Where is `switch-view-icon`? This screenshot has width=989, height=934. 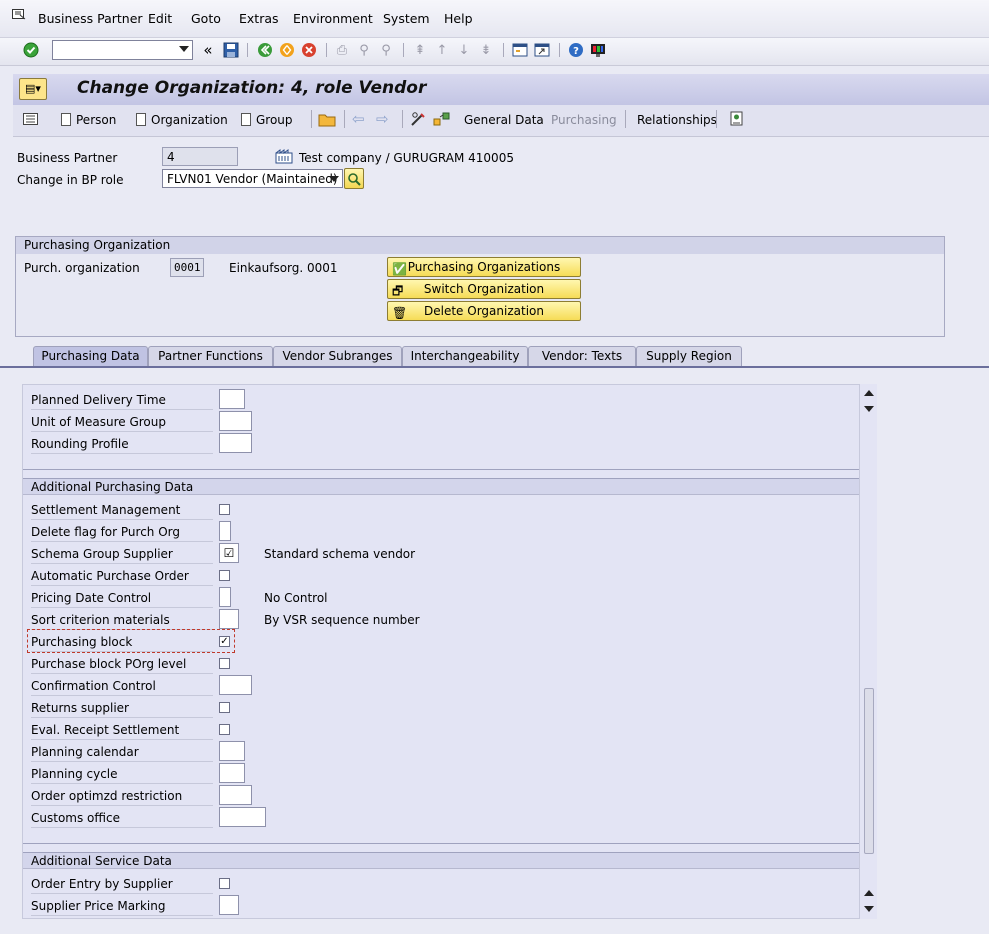
switch-view-icon is located at coordinates (442, 120).